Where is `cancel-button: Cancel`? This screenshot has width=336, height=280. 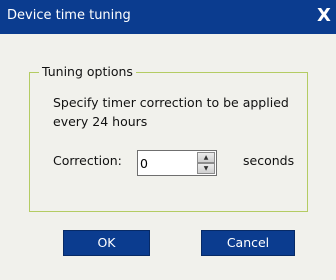 cancel-button: Cancel is located at coordinates (248, 243).